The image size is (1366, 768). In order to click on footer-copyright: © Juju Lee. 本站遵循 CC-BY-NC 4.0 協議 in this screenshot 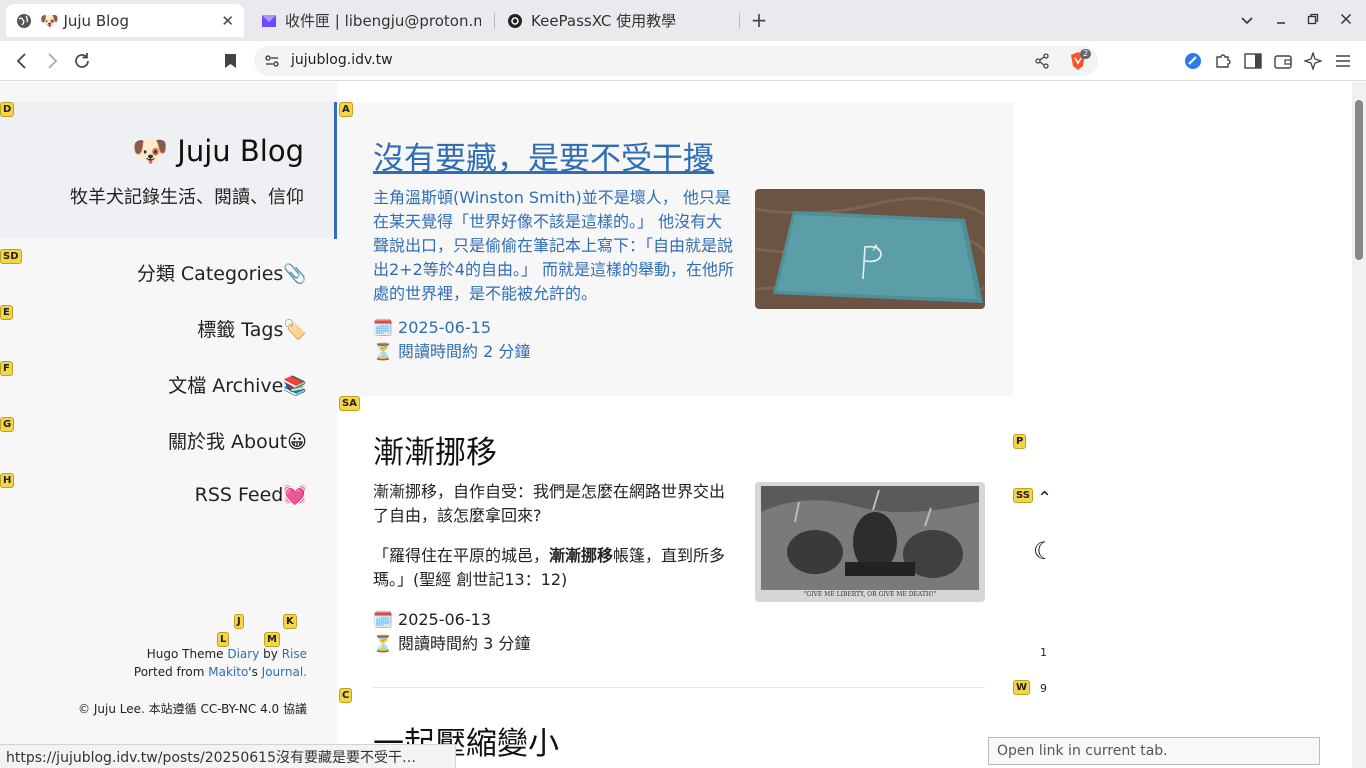, I will do `click(192, 709)`.